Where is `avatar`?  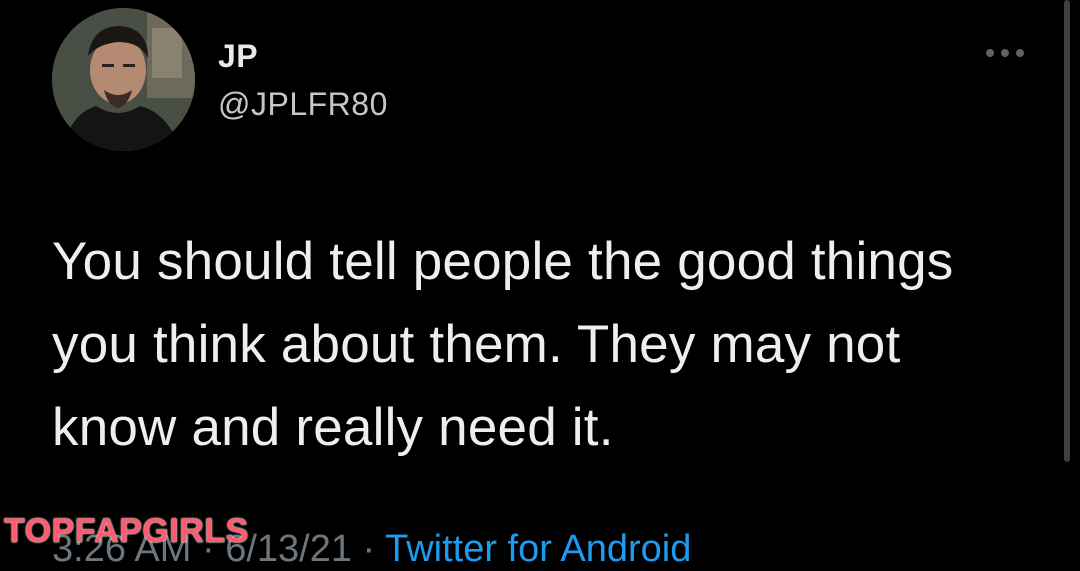 avatar is located at coordinates (123, 79).